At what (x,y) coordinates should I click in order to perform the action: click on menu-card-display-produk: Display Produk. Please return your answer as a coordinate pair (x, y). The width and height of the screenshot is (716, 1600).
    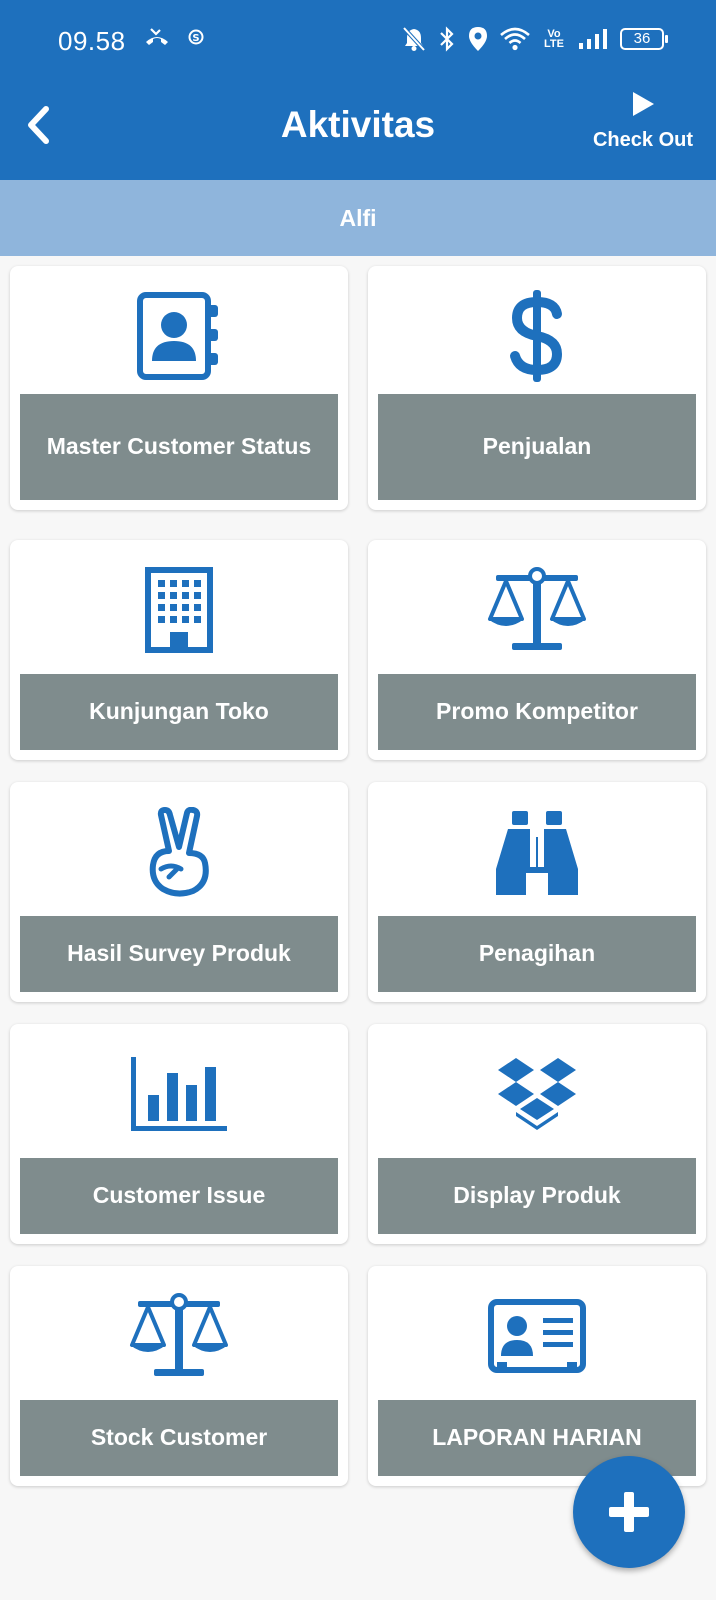
    Looking at the image, I should click on (537, 1134).